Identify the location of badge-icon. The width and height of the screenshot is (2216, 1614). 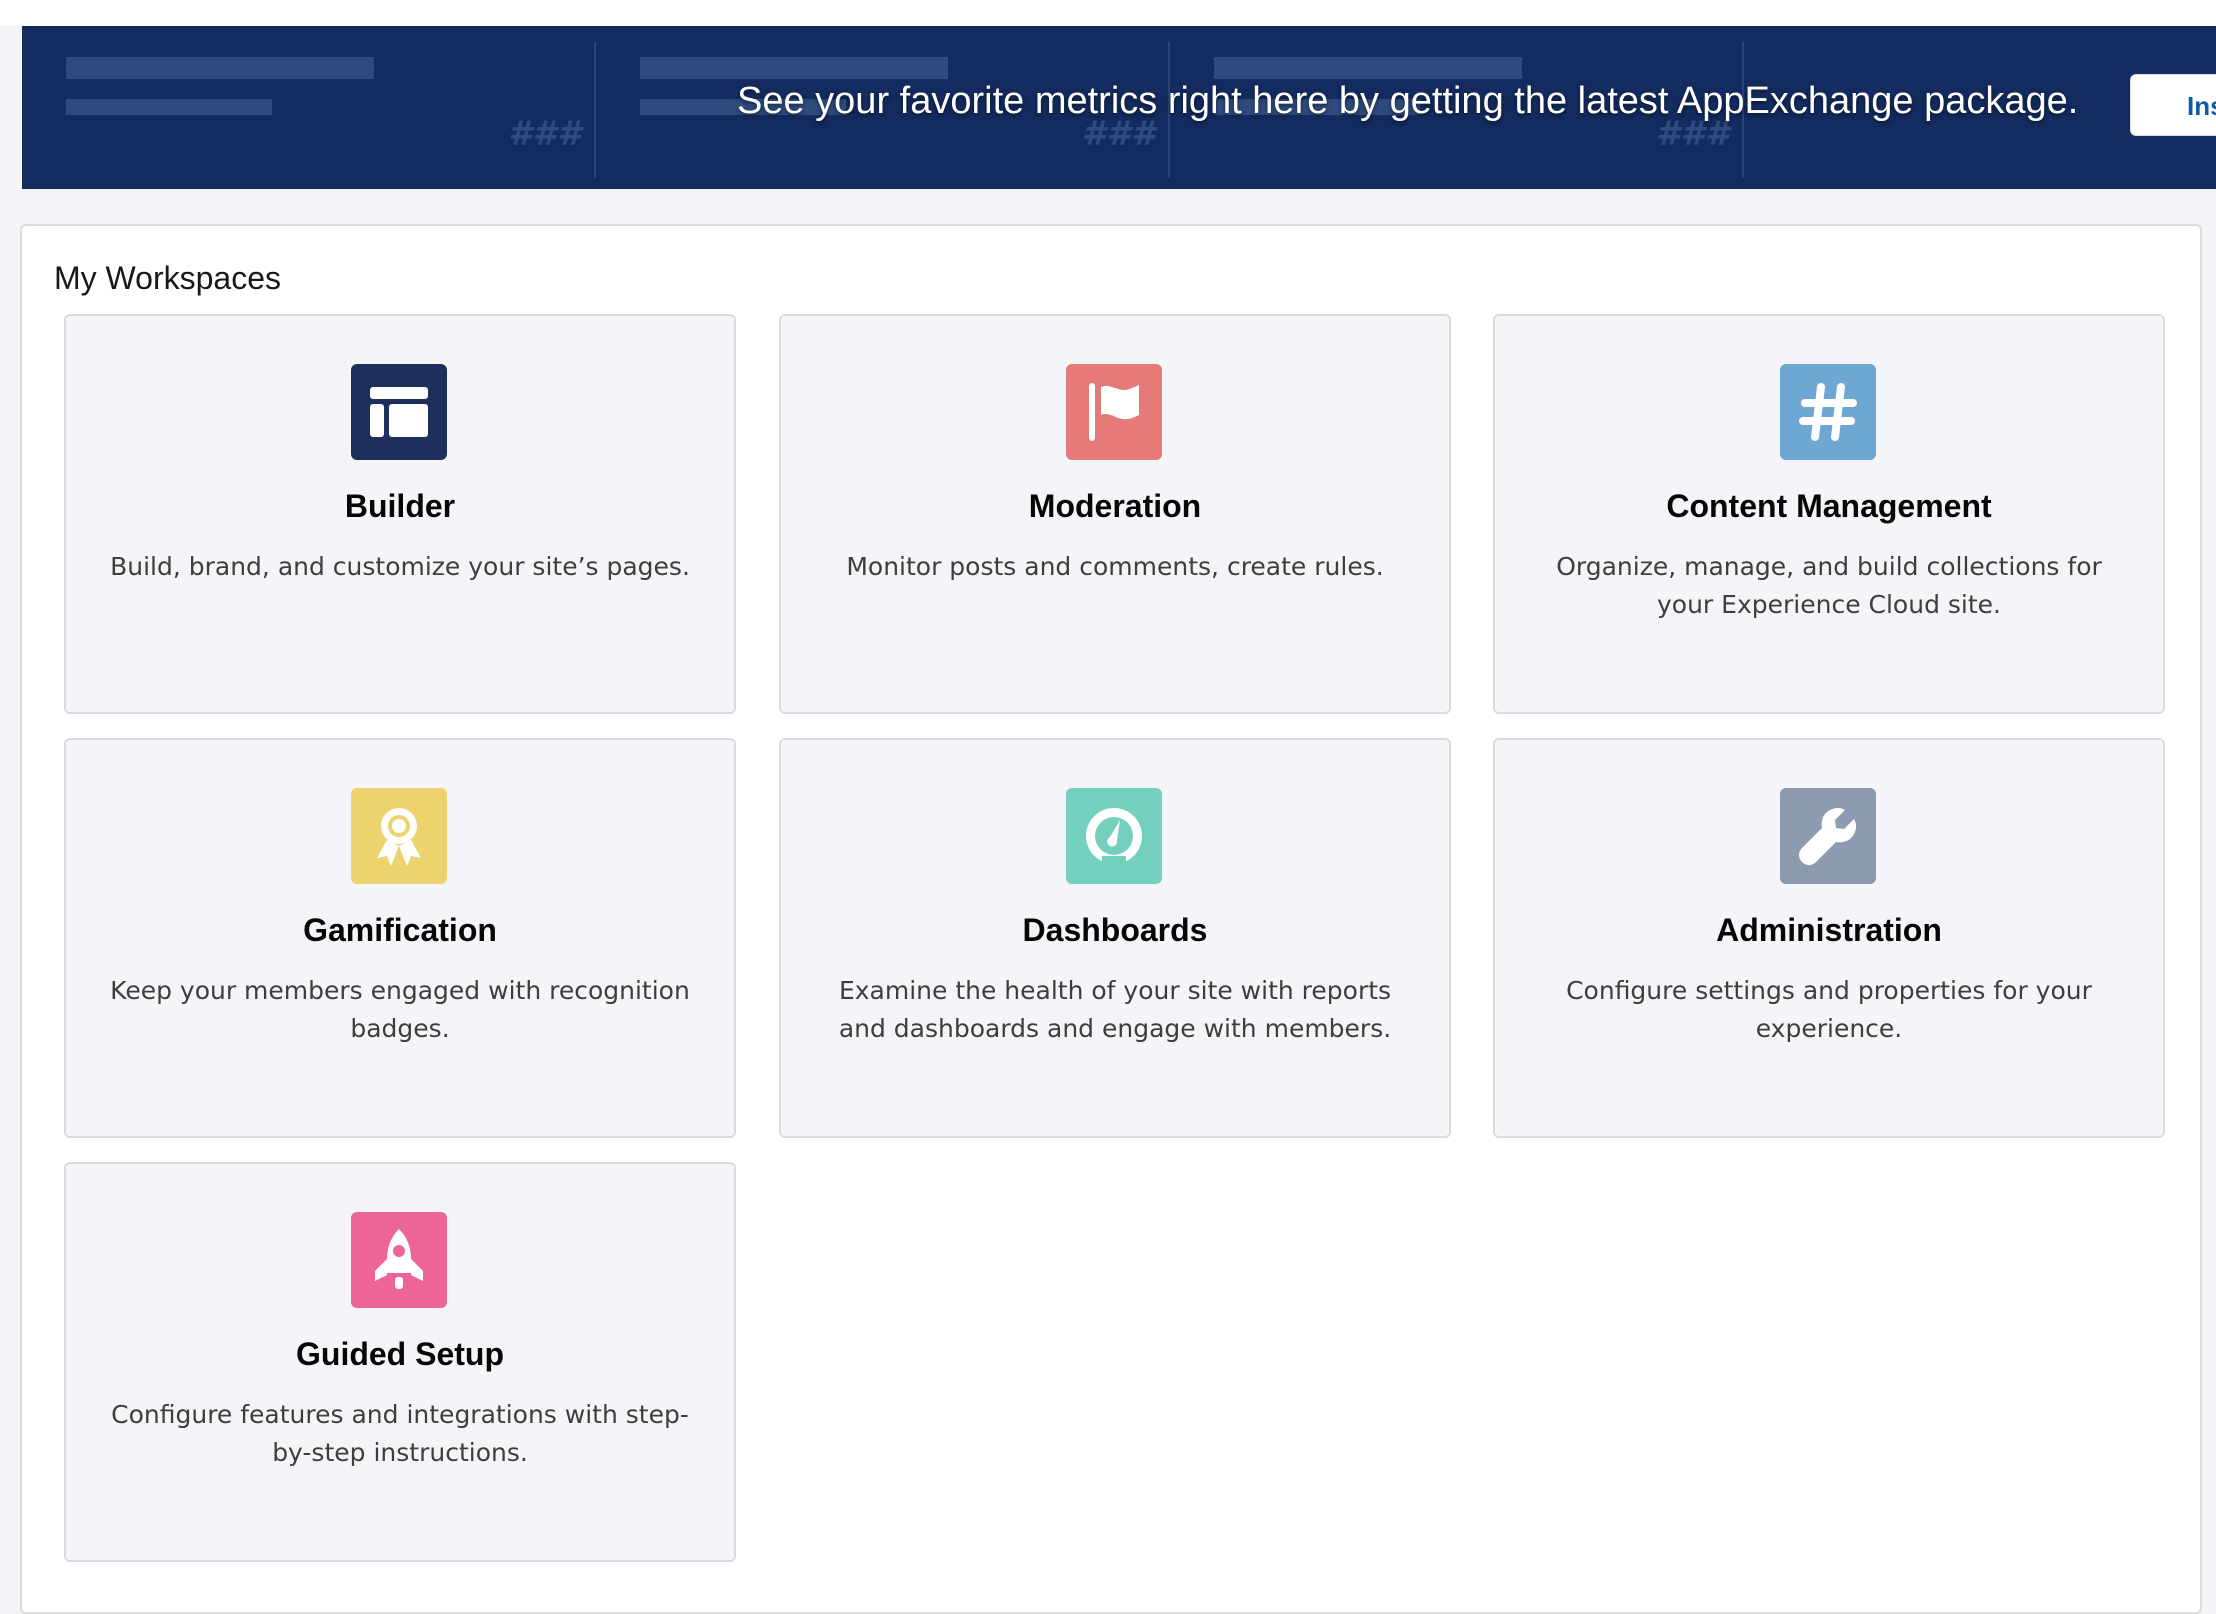
(399, 836).